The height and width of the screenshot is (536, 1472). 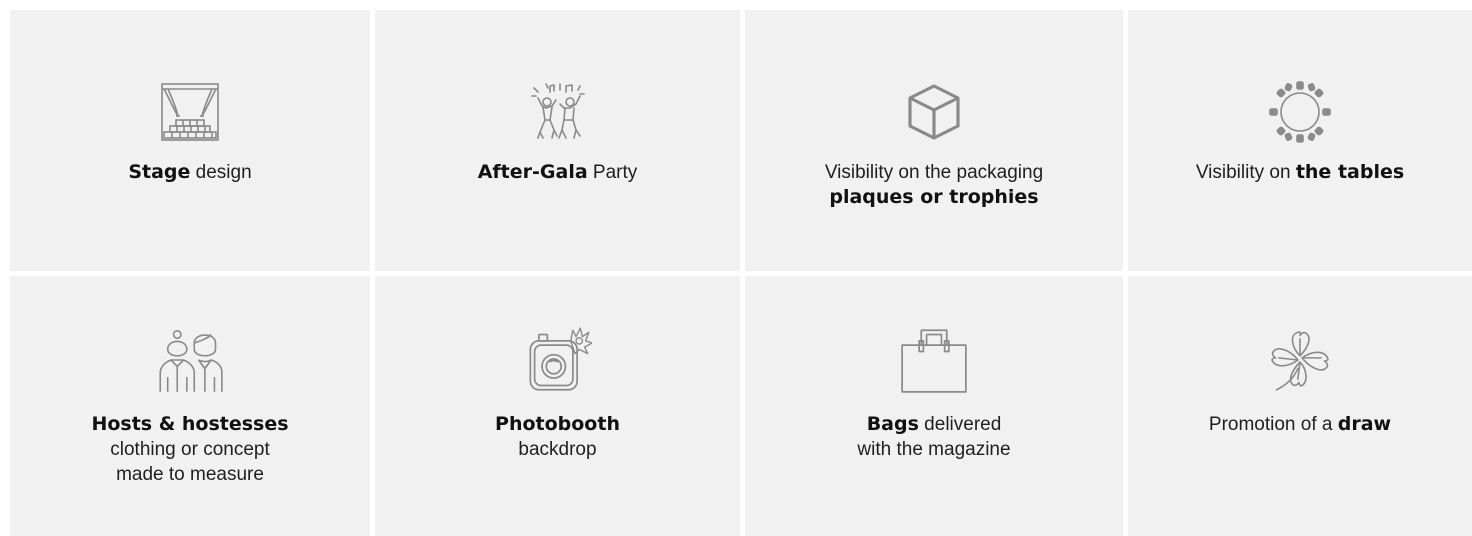 What do you see at coordinates (557, 406) in the screenshot?
I see `feature-tile-photobooth: Photobooth backdrop` at bounding box center [557, 406].